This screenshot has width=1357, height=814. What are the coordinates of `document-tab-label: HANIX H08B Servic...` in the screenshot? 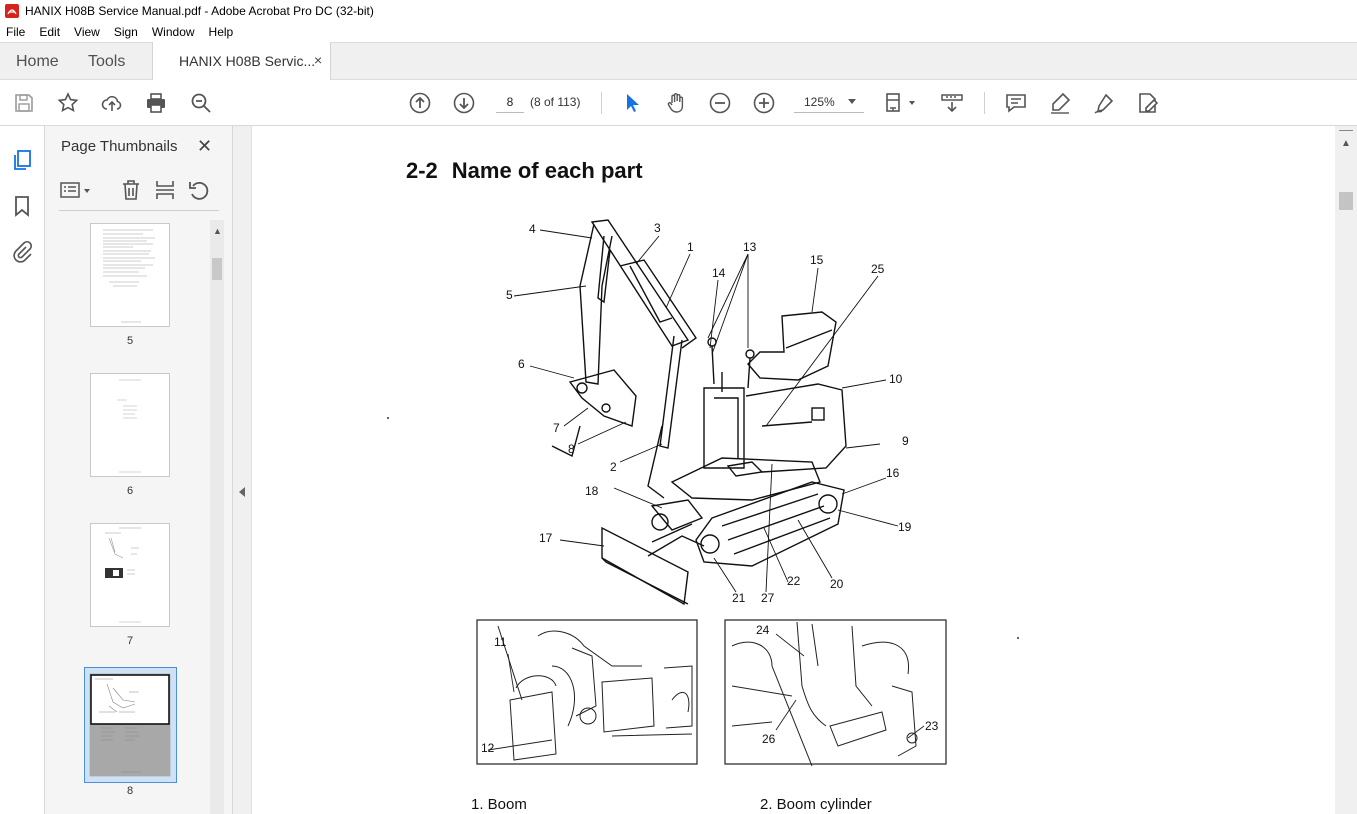 It's located at (247, 61).